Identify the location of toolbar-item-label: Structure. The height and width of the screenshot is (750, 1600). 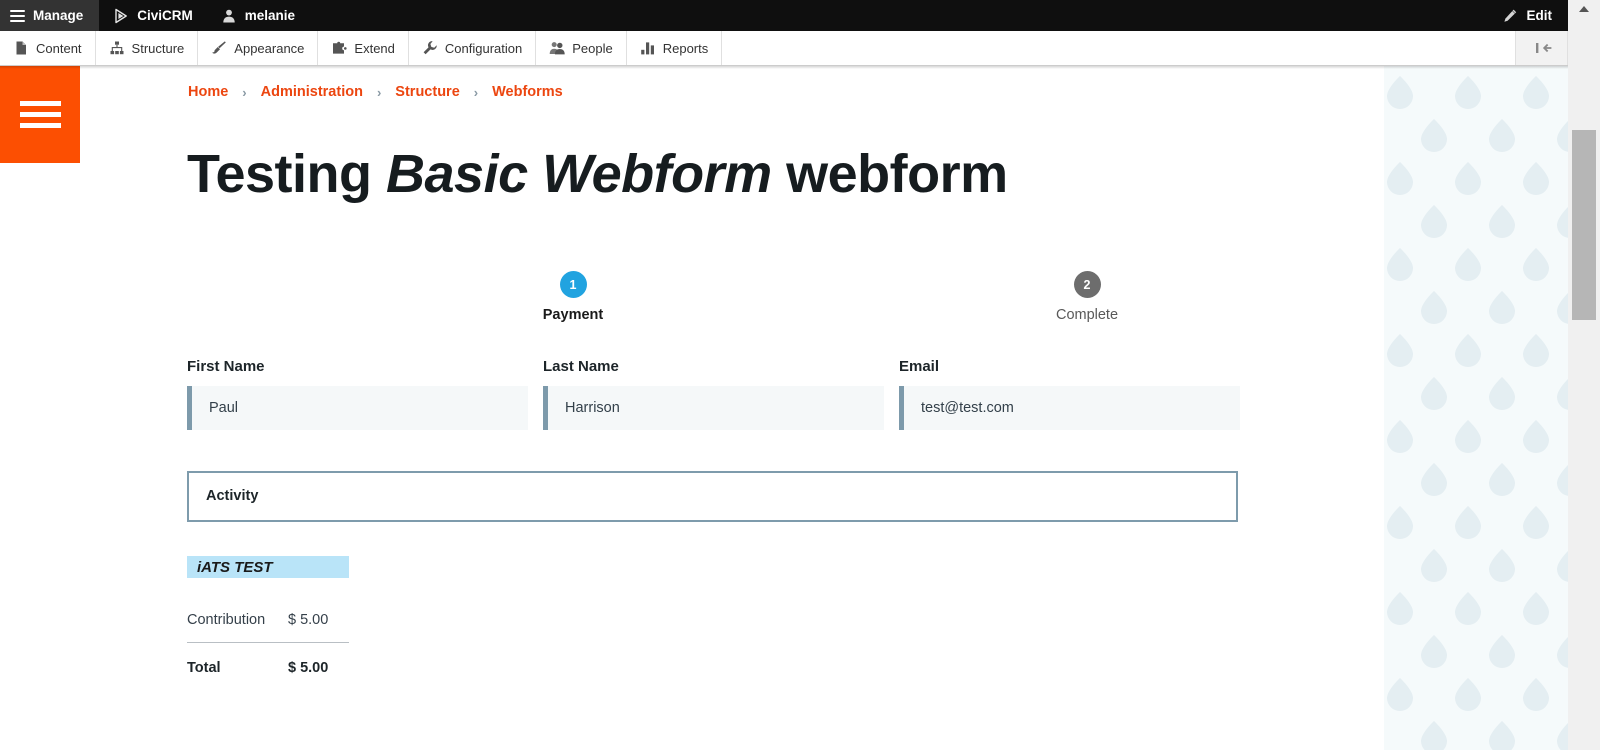
(158, 48).